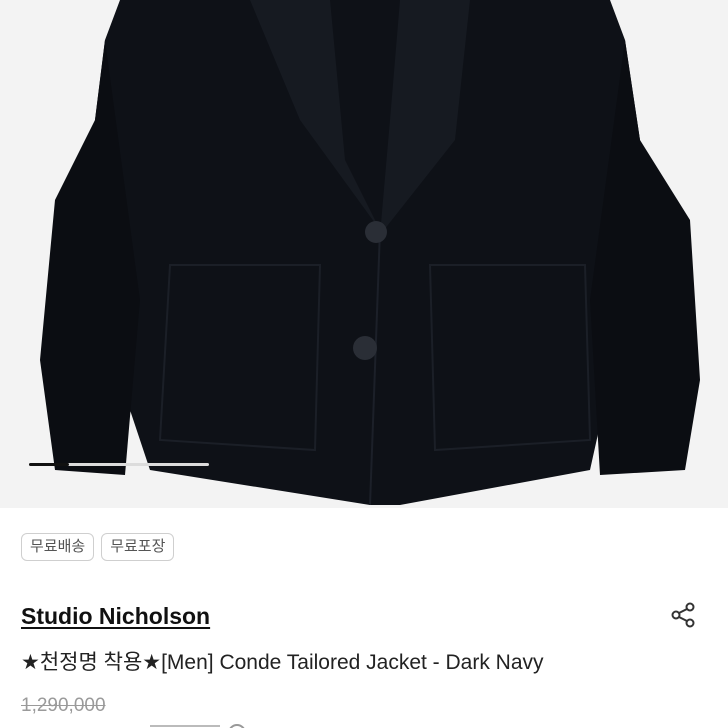 The height and width of the screenshot is (728, 728). Describe the element at coordinates (98, 547) in the screenshot. I see `tag-list: 무료배송 무료포장` at that location.